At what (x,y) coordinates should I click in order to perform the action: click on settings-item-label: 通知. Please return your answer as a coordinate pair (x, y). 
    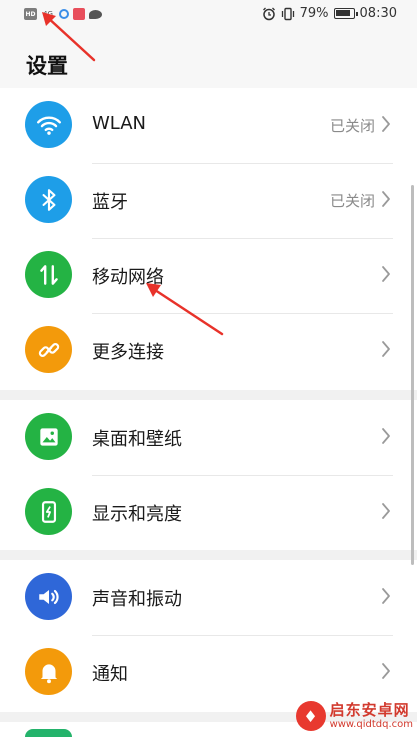
    Looking at the image, I should click on (110, 674).